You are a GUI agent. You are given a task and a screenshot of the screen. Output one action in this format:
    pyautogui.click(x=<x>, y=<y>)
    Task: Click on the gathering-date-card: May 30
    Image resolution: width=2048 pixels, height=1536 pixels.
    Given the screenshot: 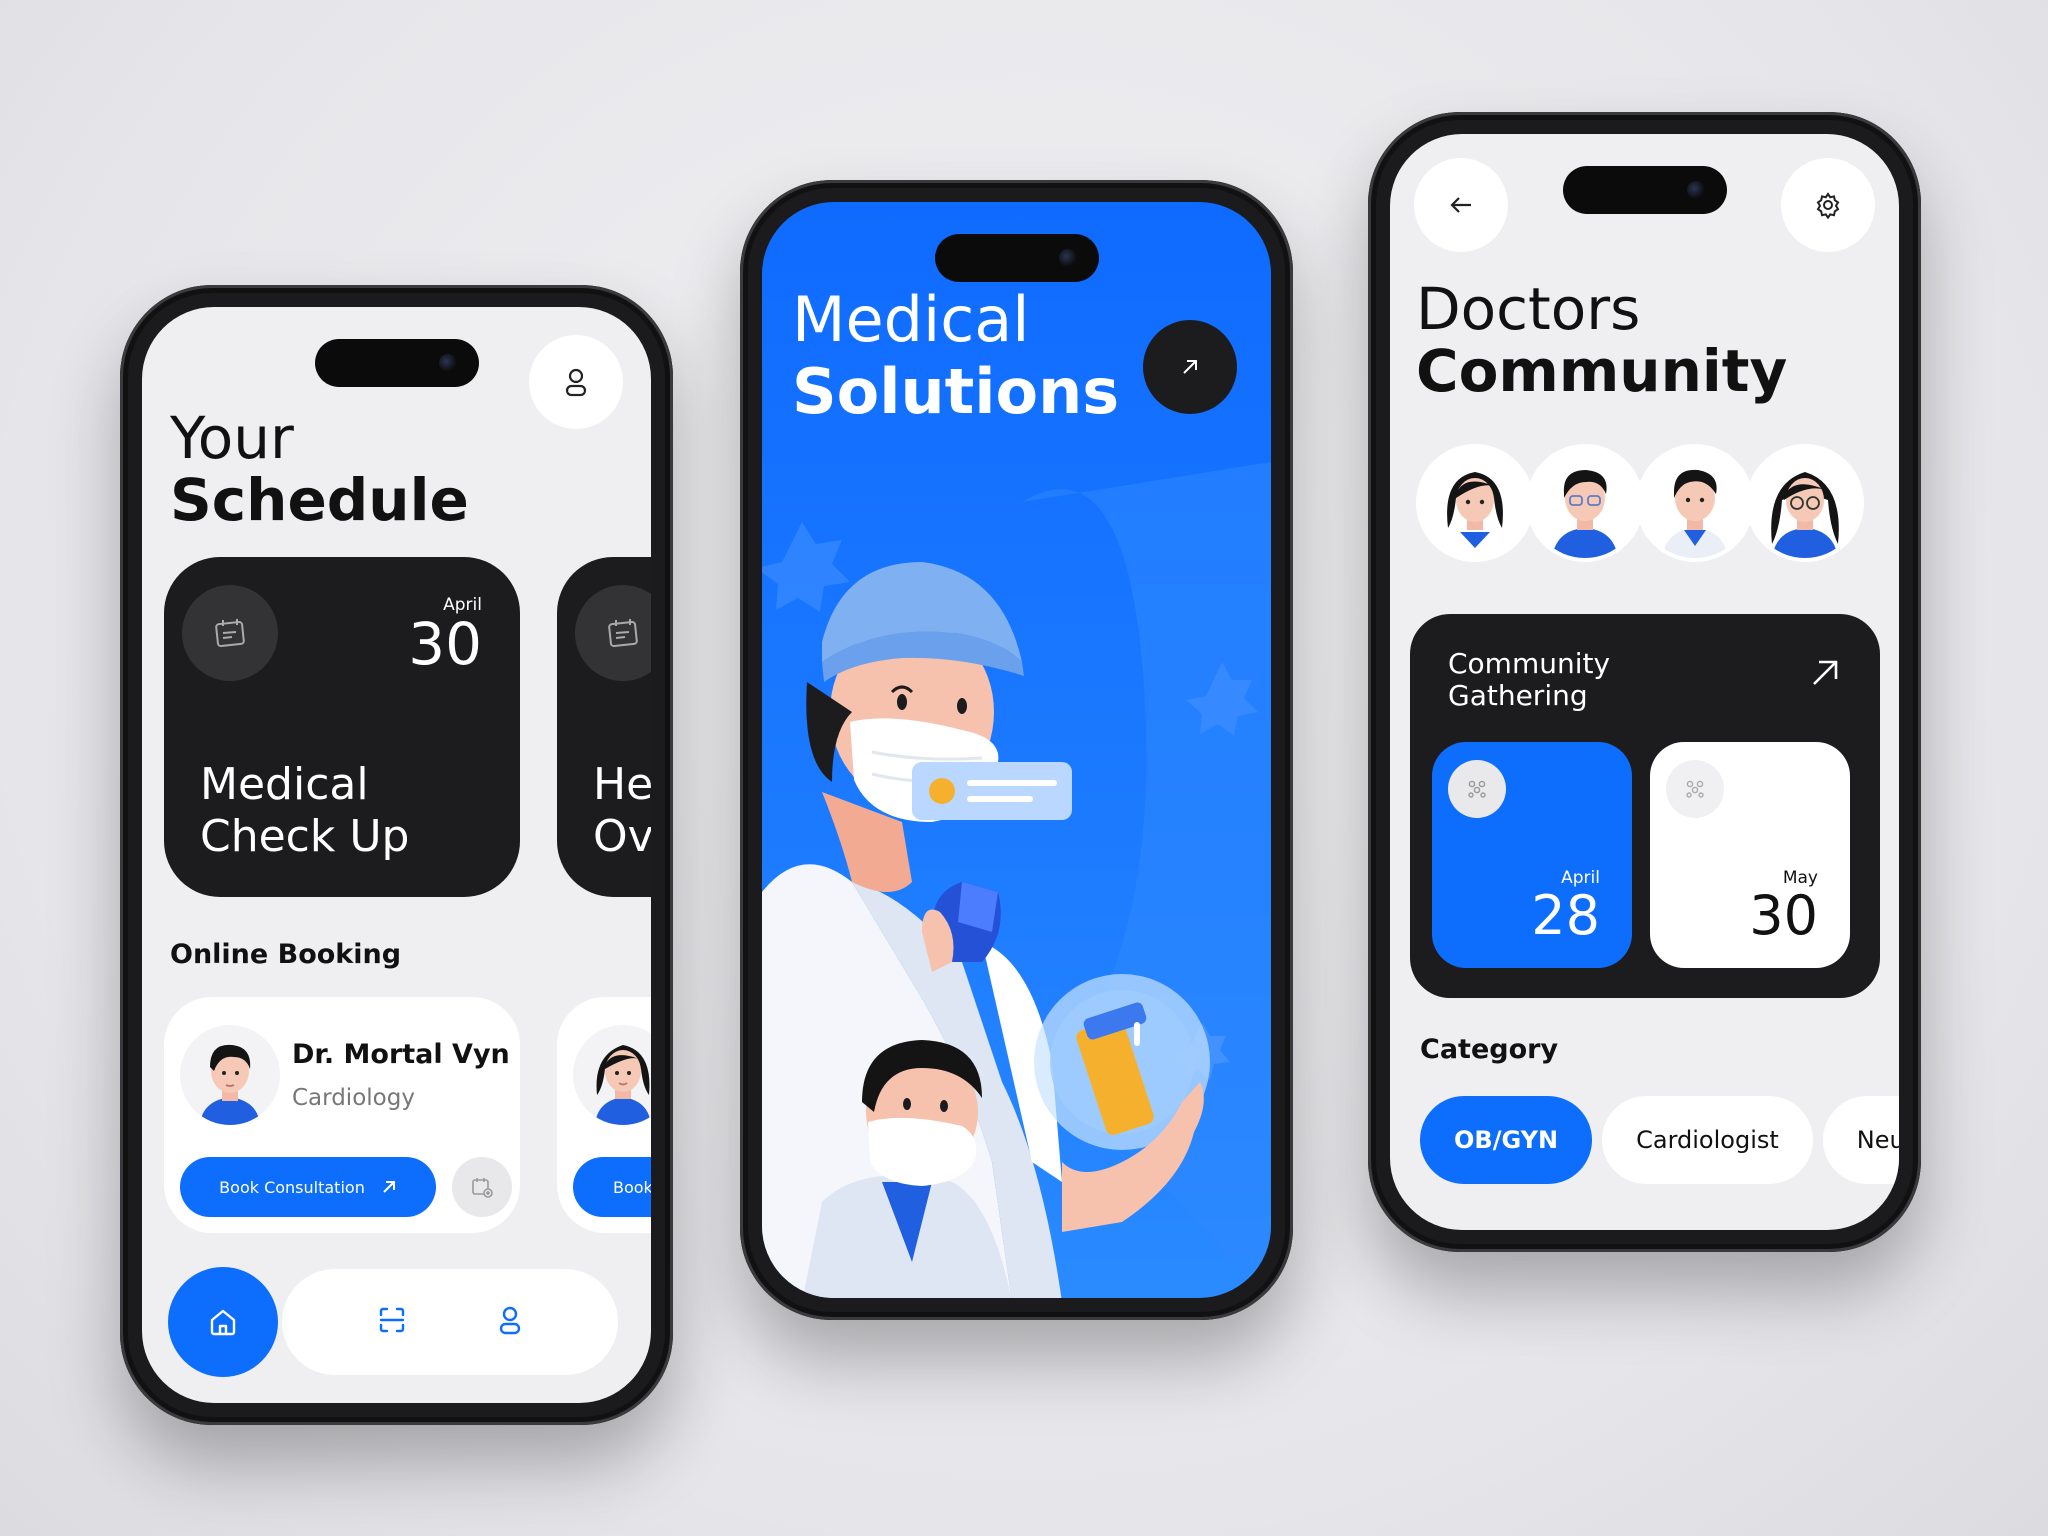 What is the action you would take?
    pyautogui.click(x=1750, y=855)
    